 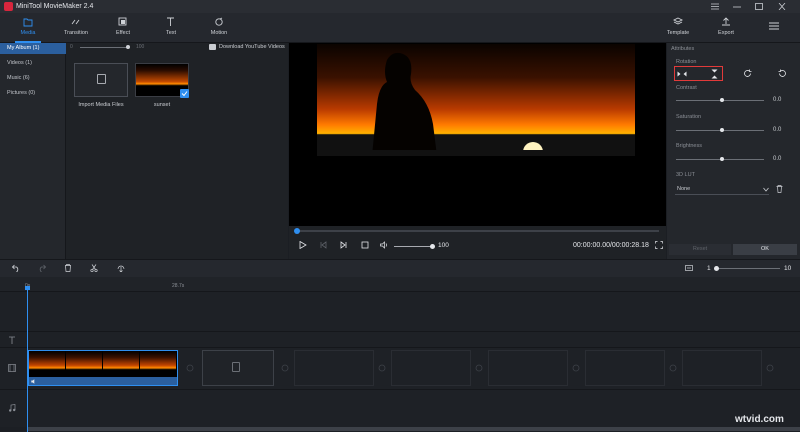 I want to click on music-track, so click(x=400, y=408).